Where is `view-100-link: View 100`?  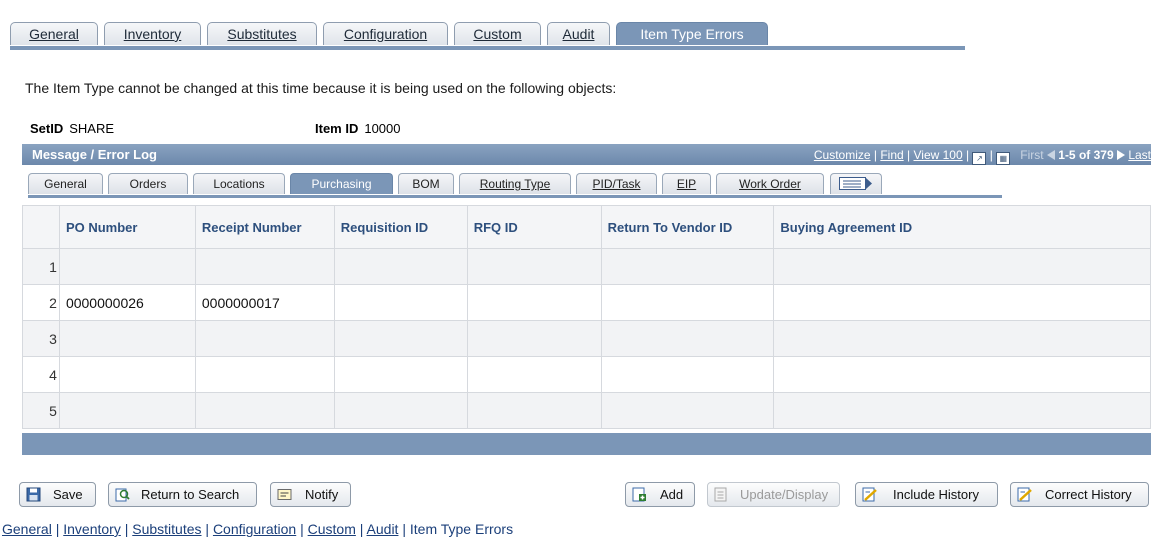 view-100-link: View 100 is located at coordinates (937, 155).